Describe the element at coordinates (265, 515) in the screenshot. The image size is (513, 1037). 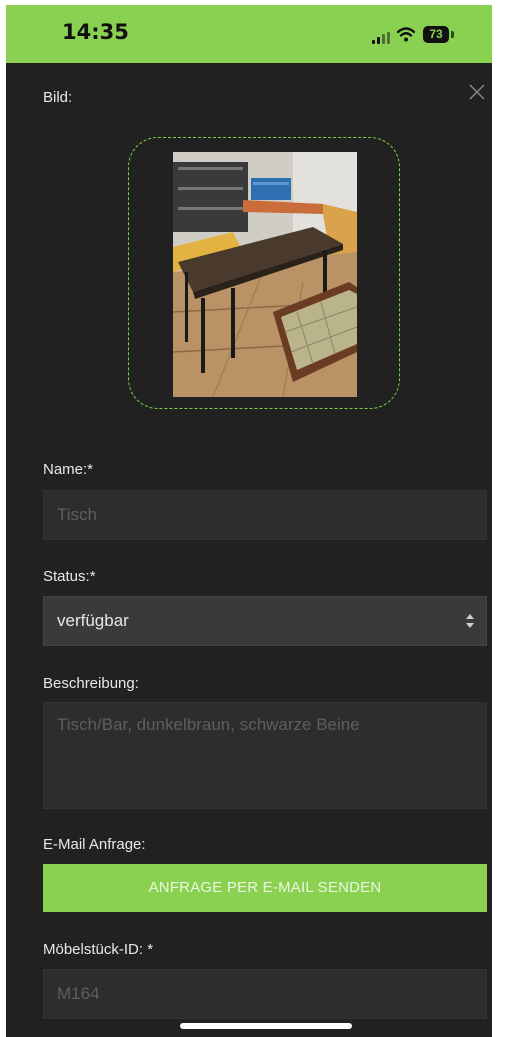
I see `name-input: Tisch` at that location.